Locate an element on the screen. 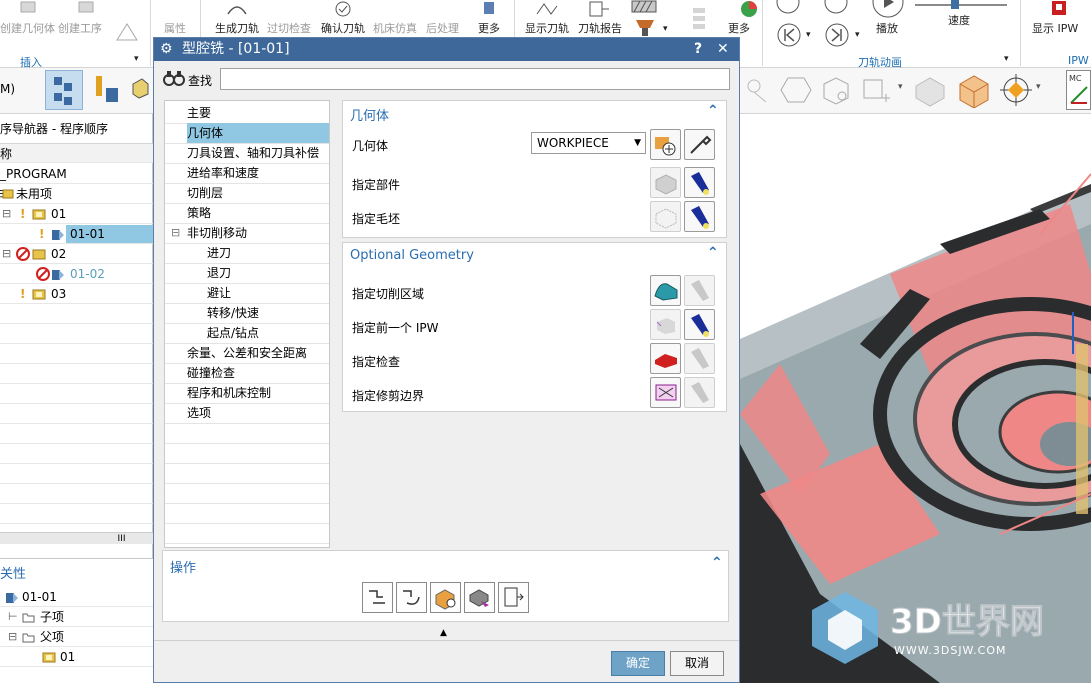  horizontal-scrollbar: III is located at coordinates (76, 538).